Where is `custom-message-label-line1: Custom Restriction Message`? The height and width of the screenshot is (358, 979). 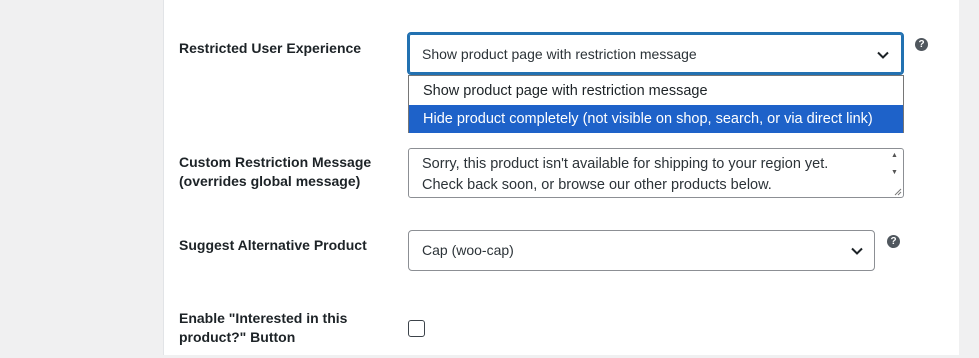 custom-message-label-line1: Custom Restriction Message is located at coordinates (275, 162).